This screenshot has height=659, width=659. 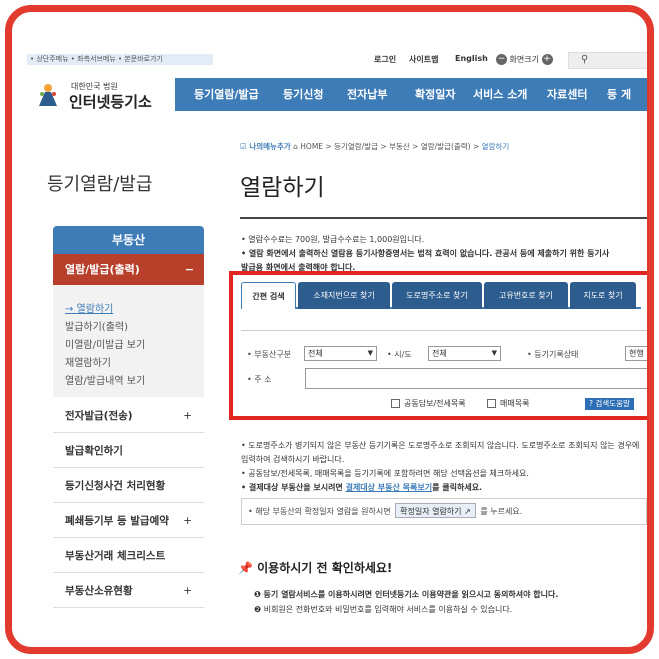 What do you see at coordinates (105, 379) in the screenshot?
I see `submenu-history: 열람/발급내역 보기` at bounding box center [105, 379].